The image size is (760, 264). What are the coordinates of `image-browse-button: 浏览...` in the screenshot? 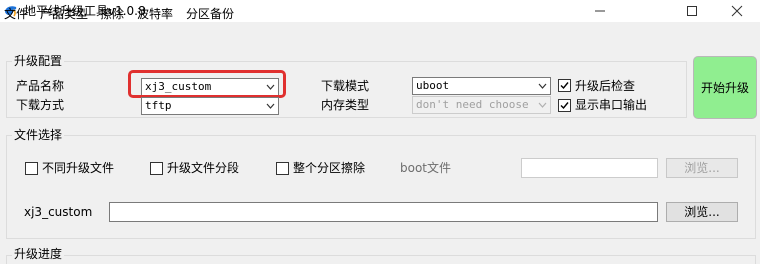 It's located at (702, 212).